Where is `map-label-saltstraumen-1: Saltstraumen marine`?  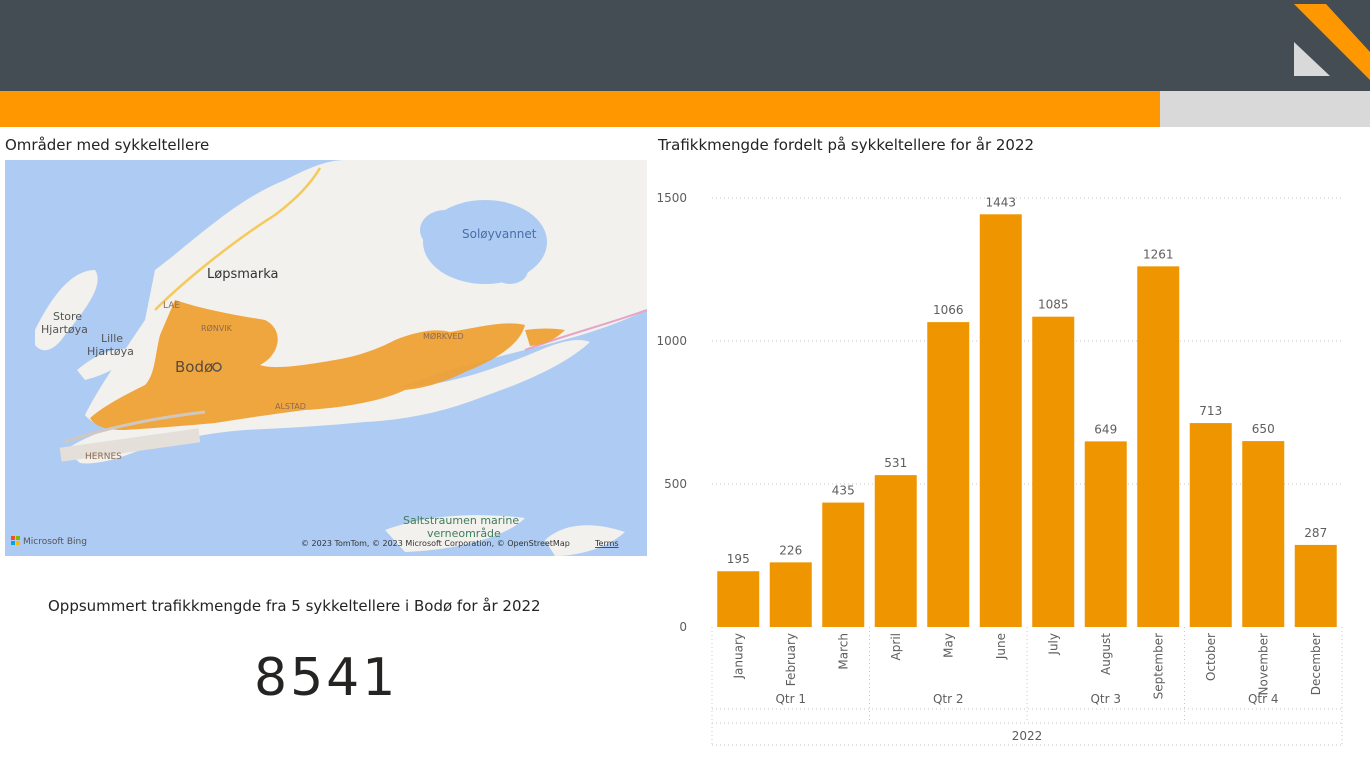
map-label-saltstraumen-1: Saltstraumen marine is located at coordinates (461, 520).